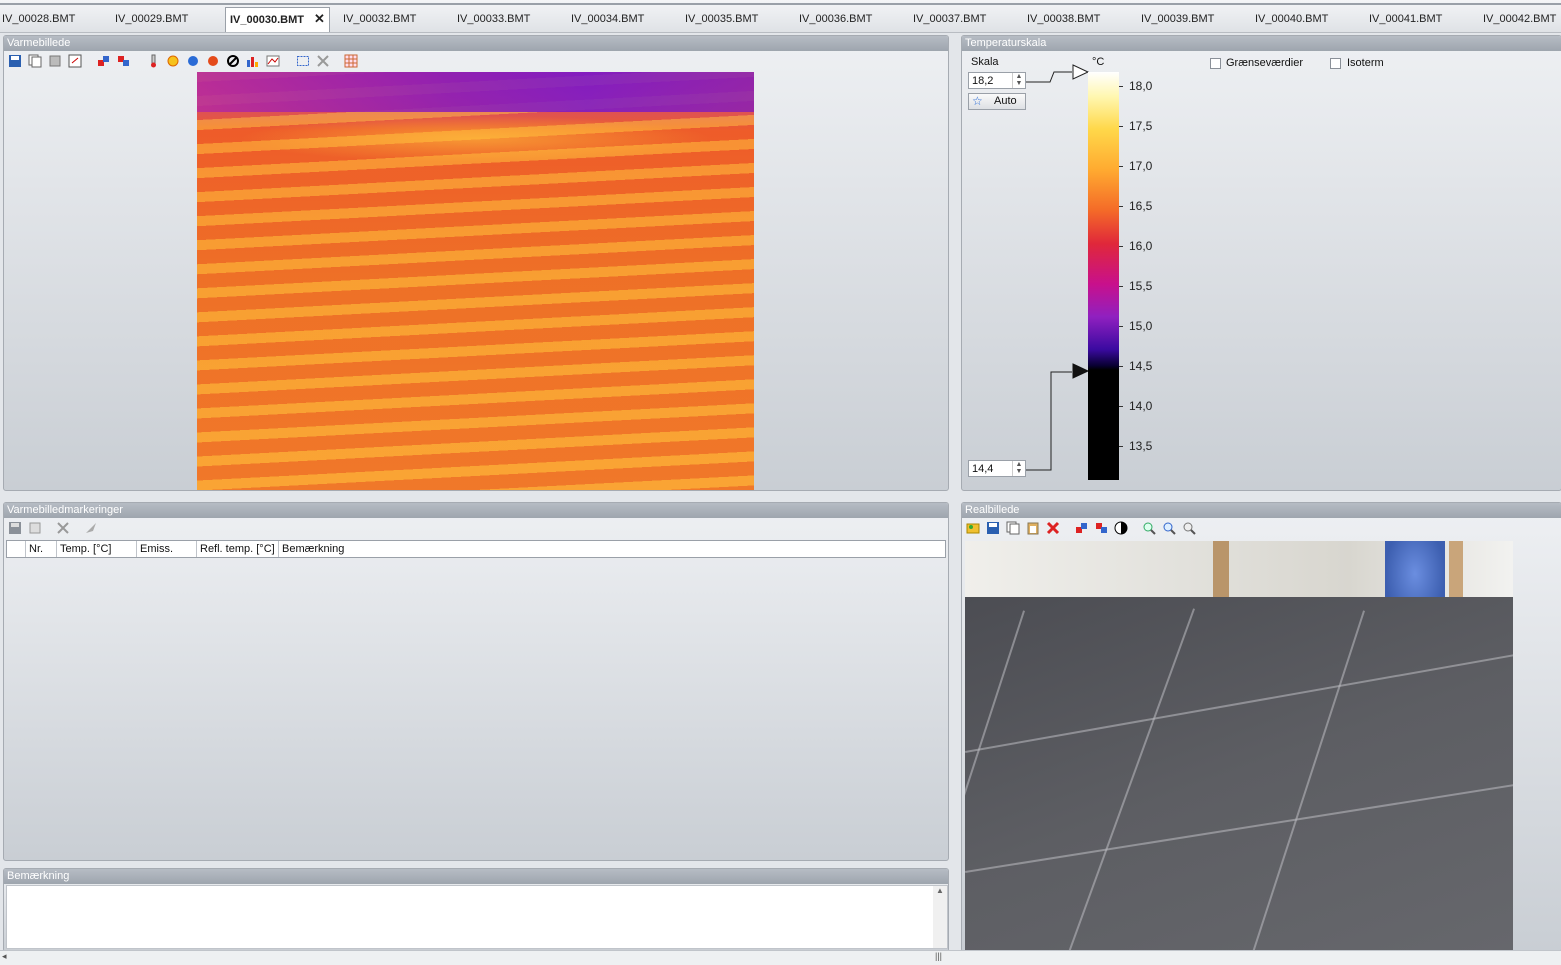 The height and width of the screenshot is (965, 1561). I want to click on tab-iv-00040: IV_00040.BMT, so click(1291, 19).